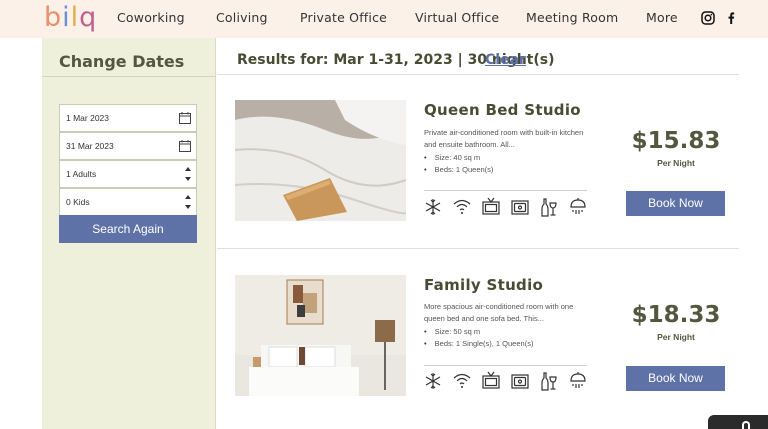  I want to click on logo-letter-b: b, so click(53, 17).